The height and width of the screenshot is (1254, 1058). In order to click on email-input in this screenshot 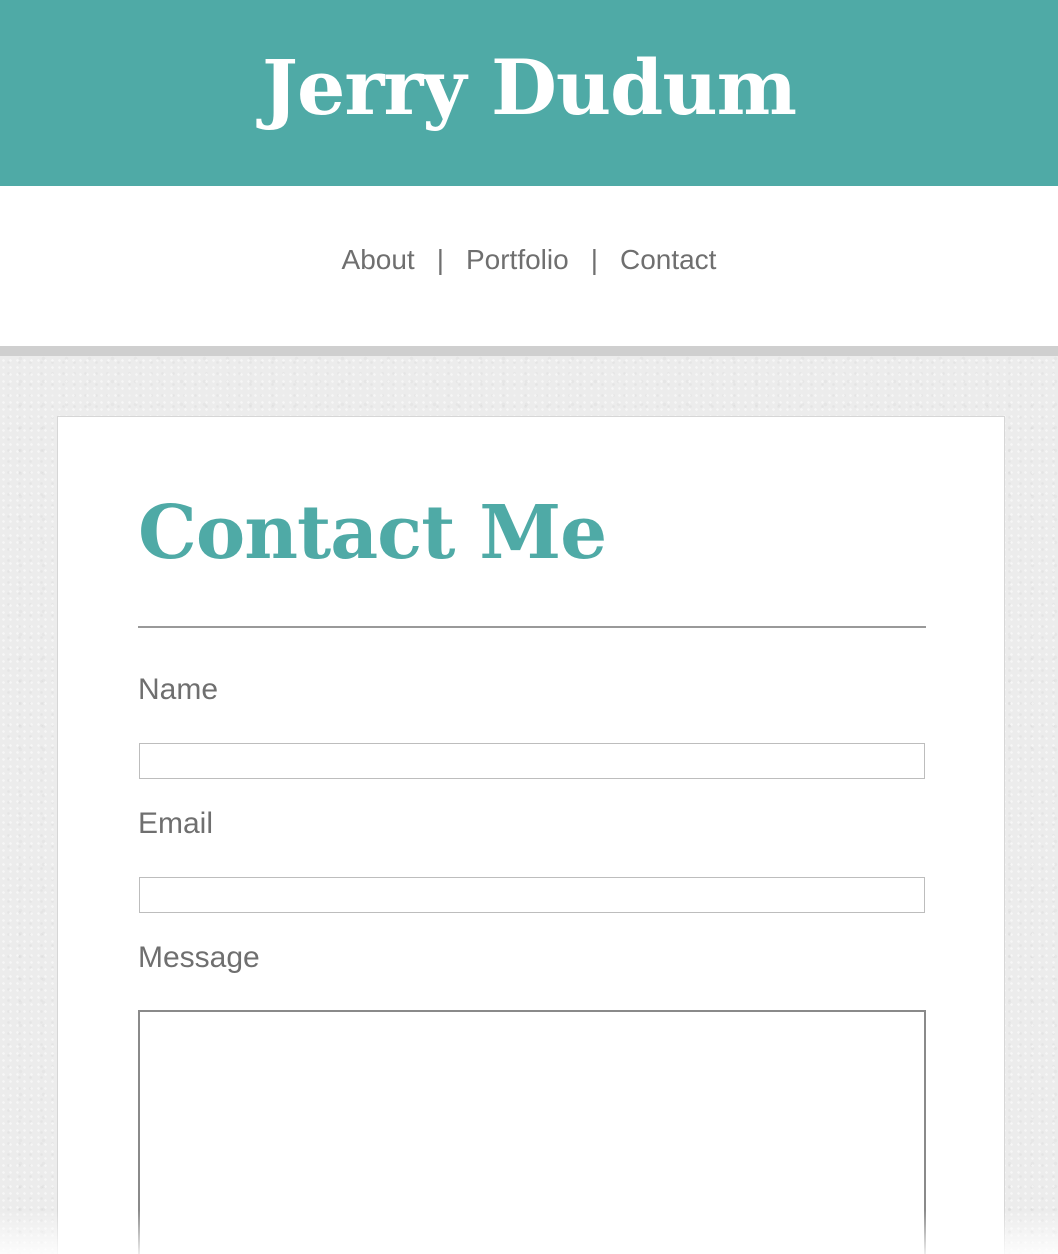, I will do `click(532, 895)`.